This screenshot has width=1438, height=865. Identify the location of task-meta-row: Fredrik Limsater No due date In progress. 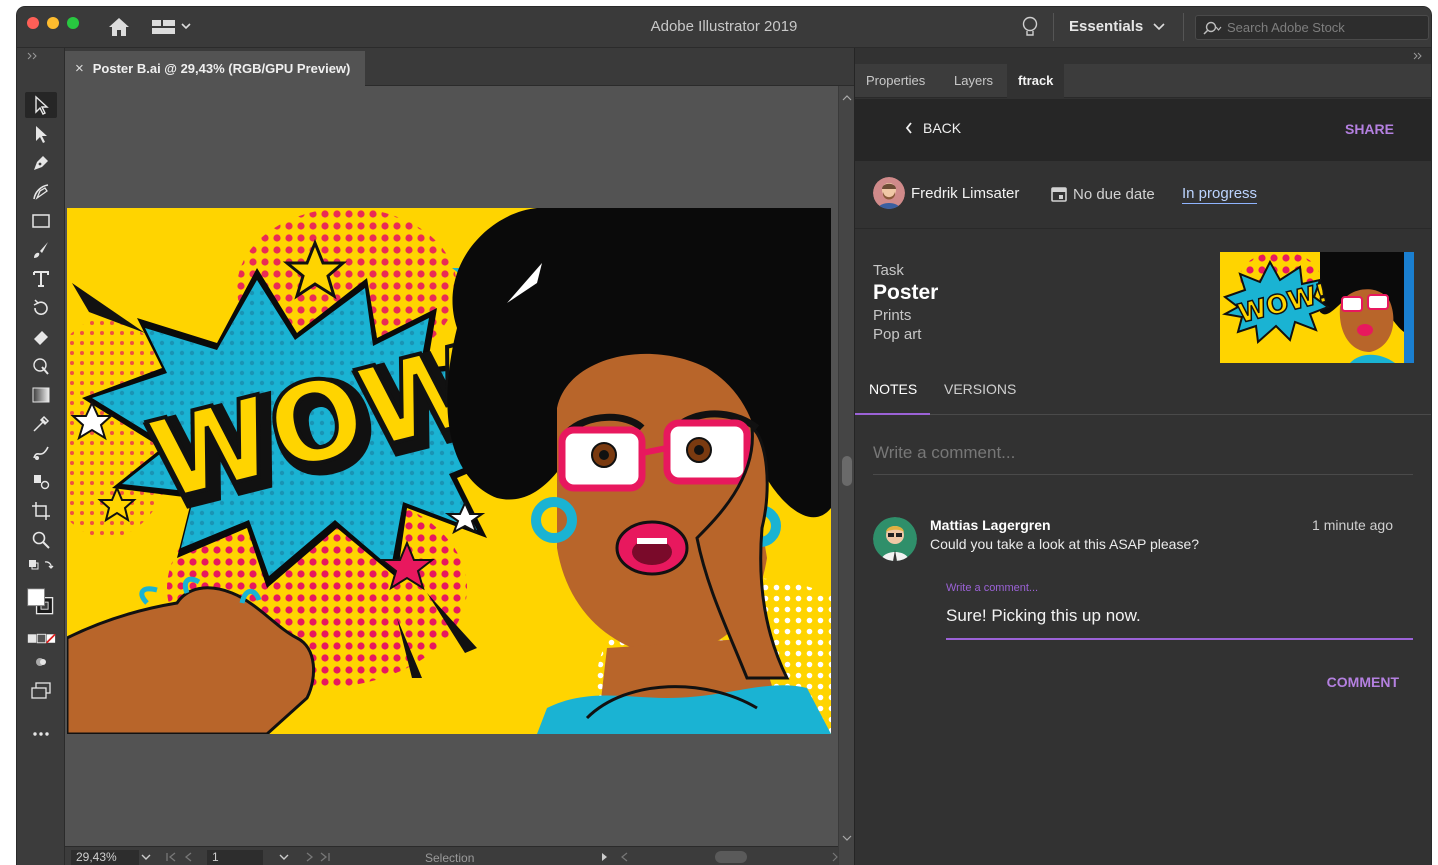
(1143, 195).